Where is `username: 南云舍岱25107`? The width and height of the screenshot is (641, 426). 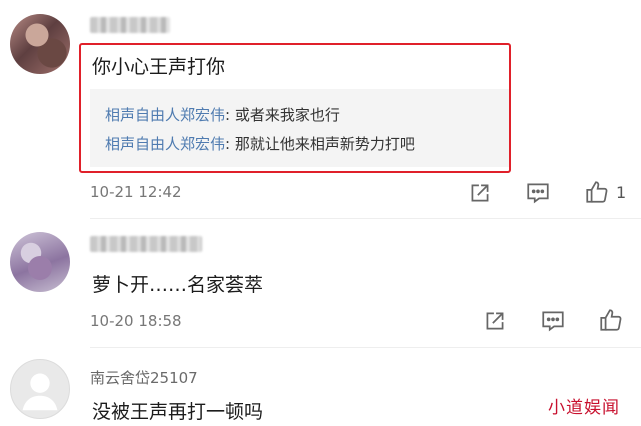
username: 南云舍岱25107 is located at coordinates (144, 377).